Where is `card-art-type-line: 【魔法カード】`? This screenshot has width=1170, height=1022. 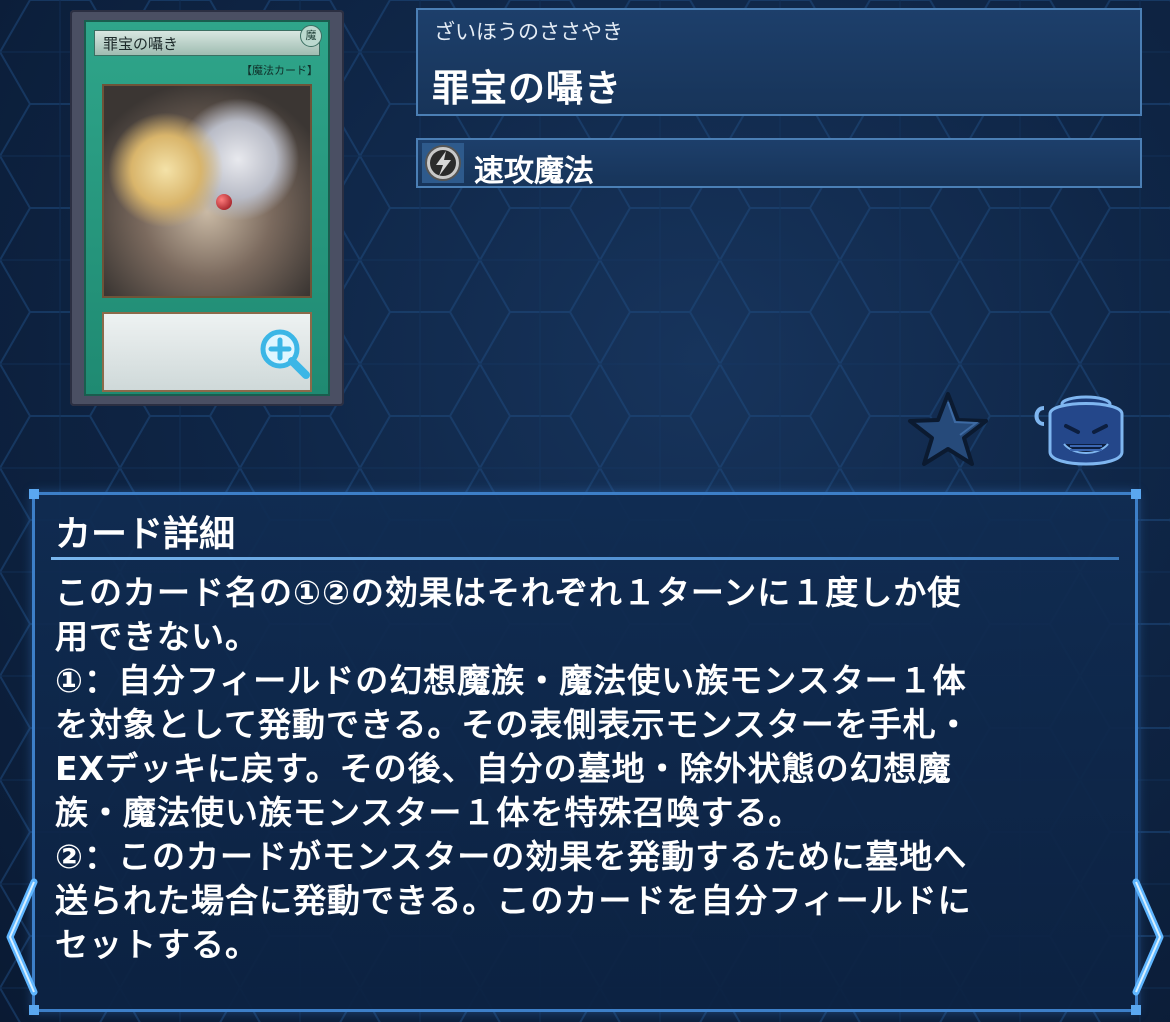 card-art-type-line: 【魔法カード】 is located at coordinates (279, 70).